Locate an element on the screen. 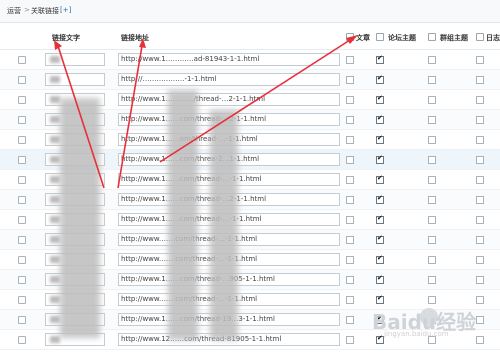 The width and height of the screenshot is (500, 354). arrow-to-article is located at coordinates (255, 101).